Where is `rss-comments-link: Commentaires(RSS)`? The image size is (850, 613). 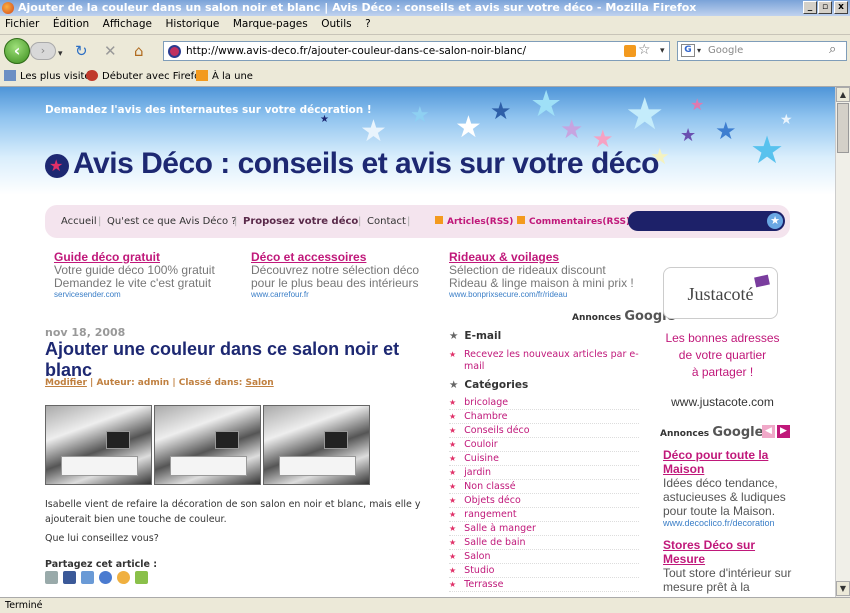 rss-comments-link: Commentaires(RSS) is located at coordinates (573, 221).